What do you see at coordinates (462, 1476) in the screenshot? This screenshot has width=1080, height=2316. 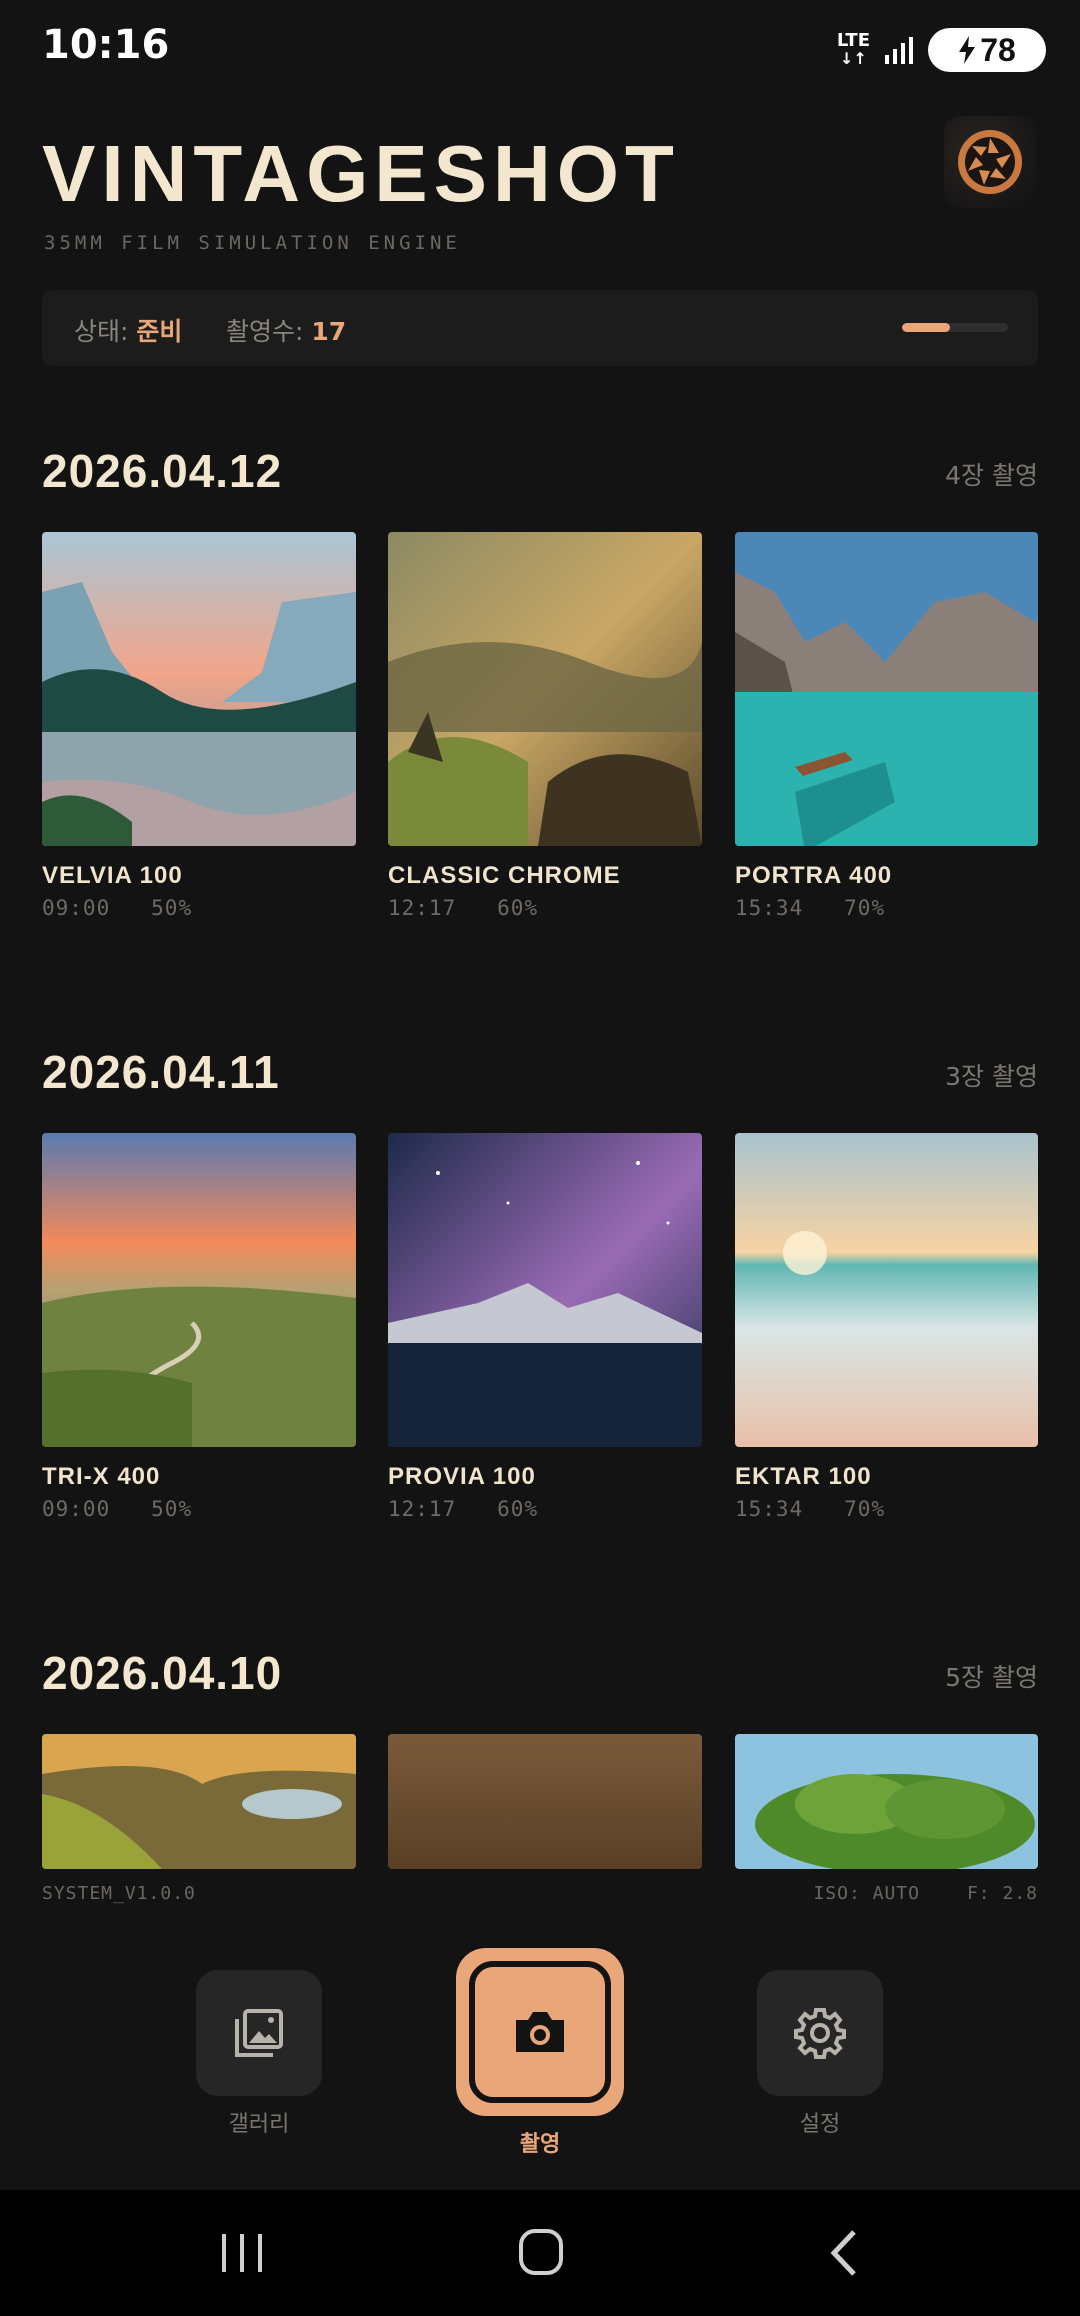 I see `film-name: PROVIA 100` at bounding box center [462, 1476].